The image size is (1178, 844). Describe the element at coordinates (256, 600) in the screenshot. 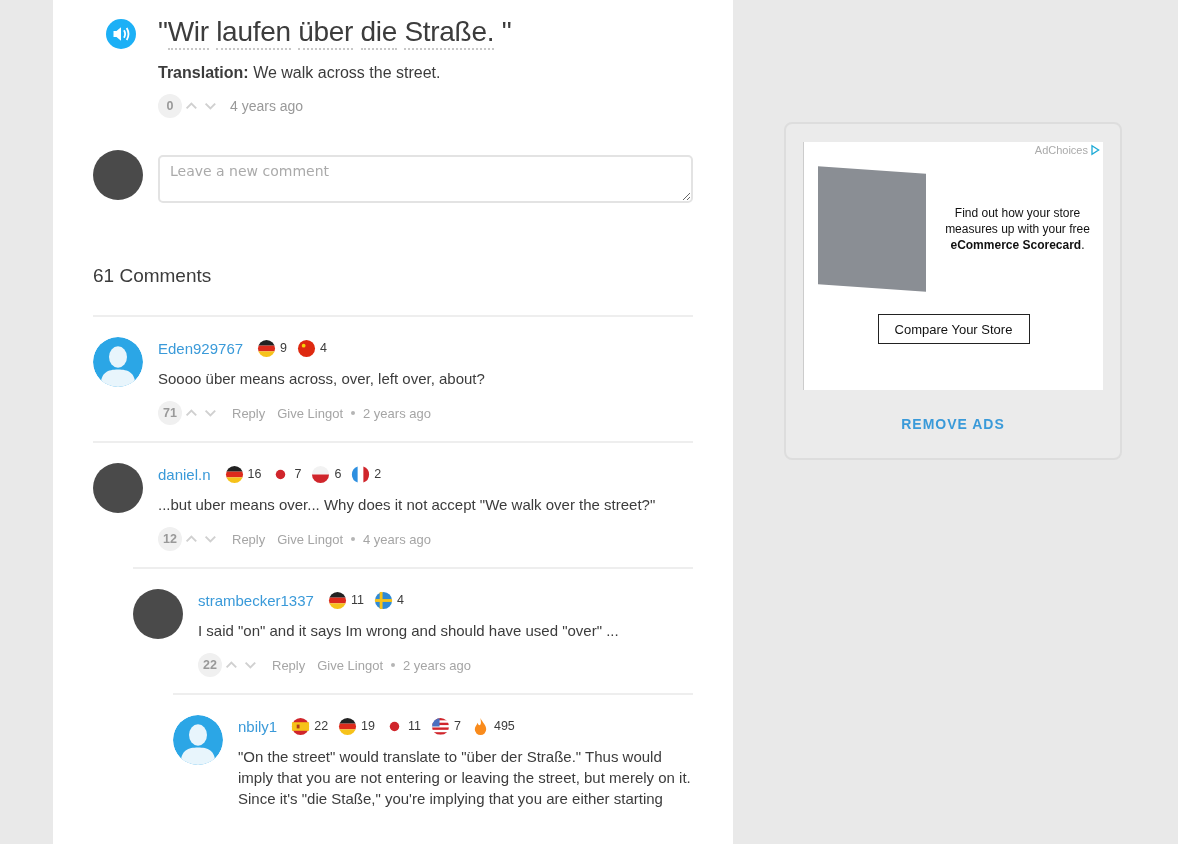

I see `username-link: strambecker1337` at that location.